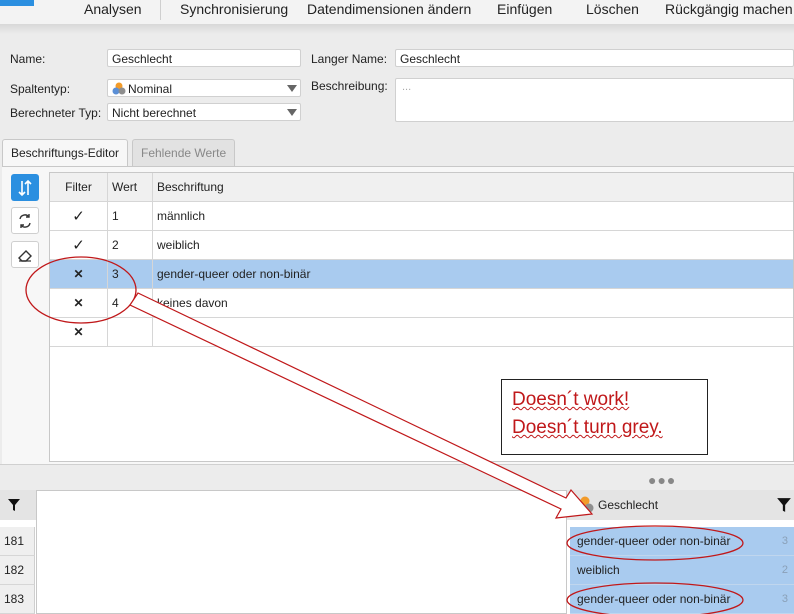 The width and height of the screenshot is (794, 614). Describe the element at coordinates (234, 9) in the screenshot. I see `menu-synchronisierung: Synchronisierung` at that location.